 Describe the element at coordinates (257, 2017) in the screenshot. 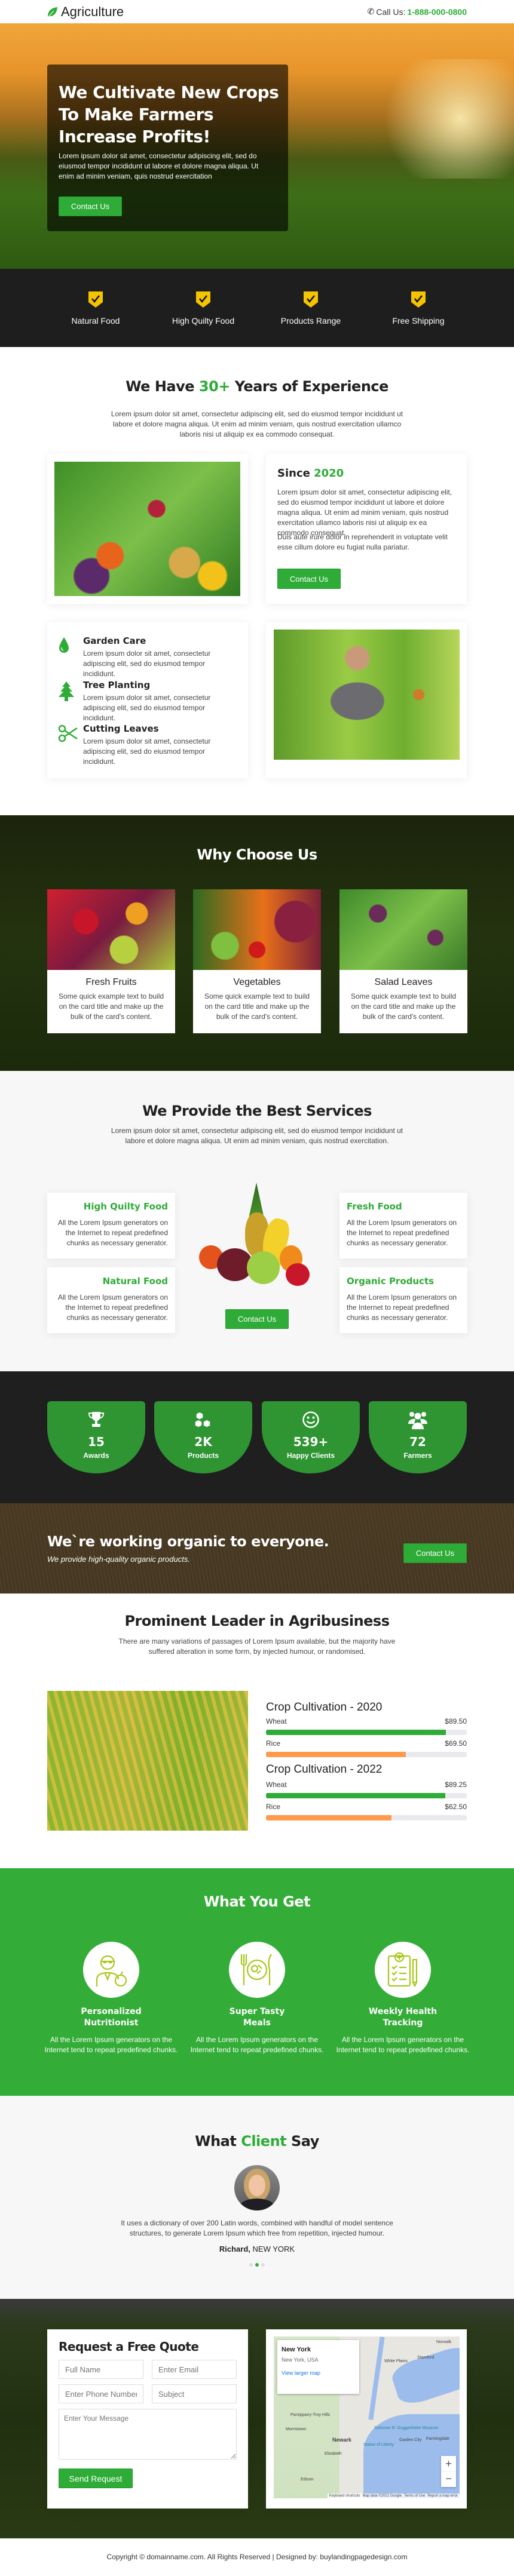

I see `benefit-title: Super Tasty Meals` at that location.